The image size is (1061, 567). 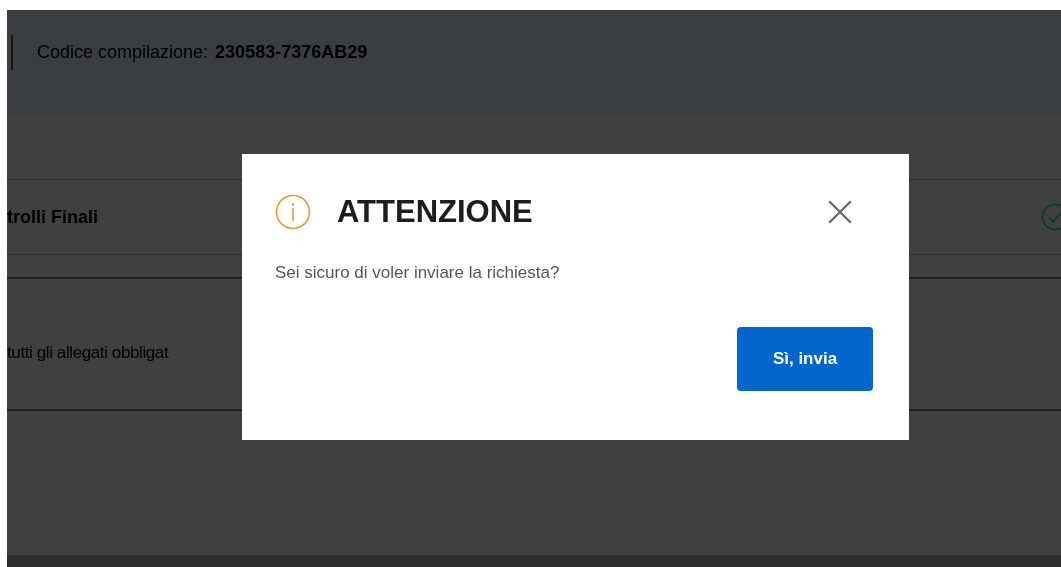 What do you see at coordinates (291, 52) in the screenshot?
I see `code-value: 230583-7376AB29` at bounding box center [291, 52].